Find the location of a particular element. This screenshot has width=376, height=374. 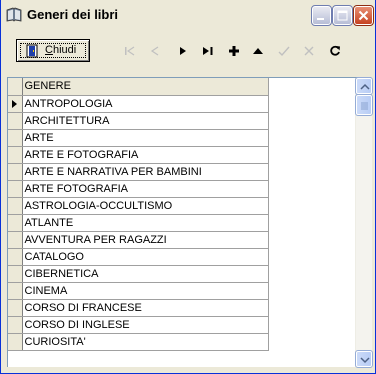

table-row: ARTE FOTOGRAFIA is located at coordinates (138, 189).